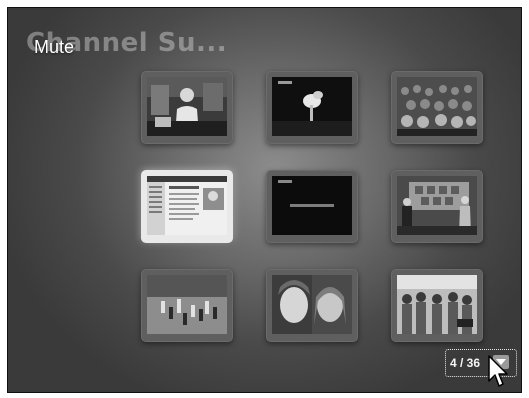 This screenshot has width=529, height=398. Describe the element at coordinates (54, 47) in the screenshot. I see `mute-status-label: Mute` at that location.